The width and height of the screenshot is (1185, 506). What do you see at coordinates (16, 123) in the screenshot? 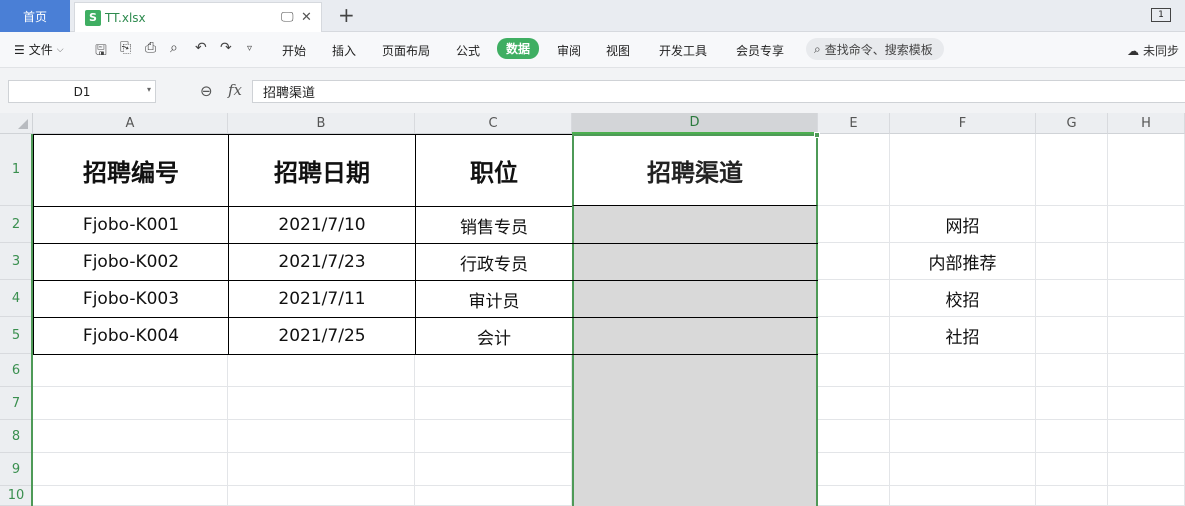
I see `select-all-corner` at bounding box center [16, 123].